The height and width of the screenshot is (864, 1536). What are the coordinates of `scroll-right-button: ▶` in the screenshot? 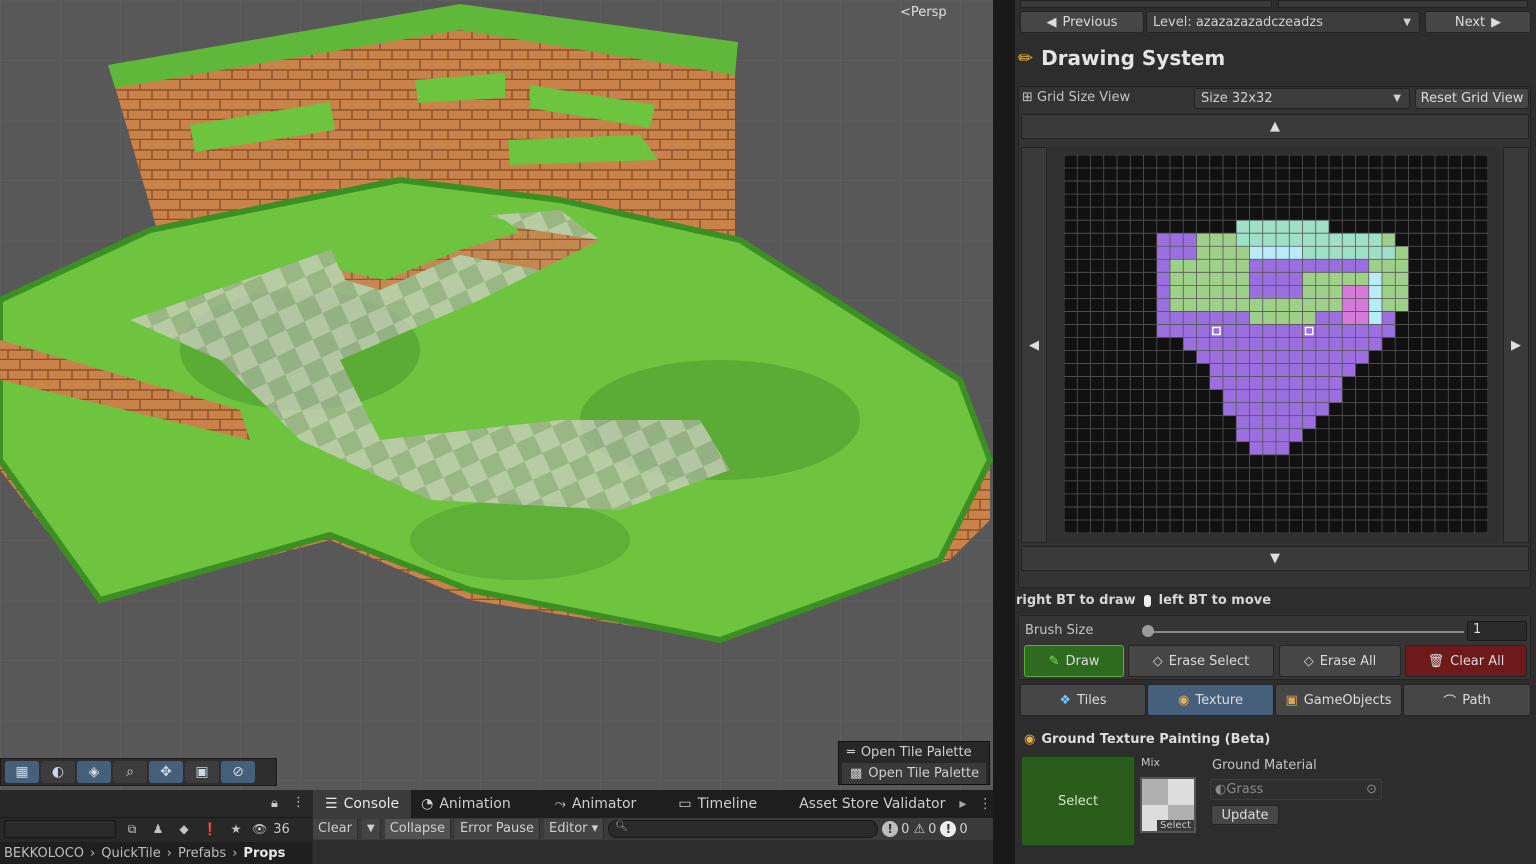 It's located at (1516, 345).